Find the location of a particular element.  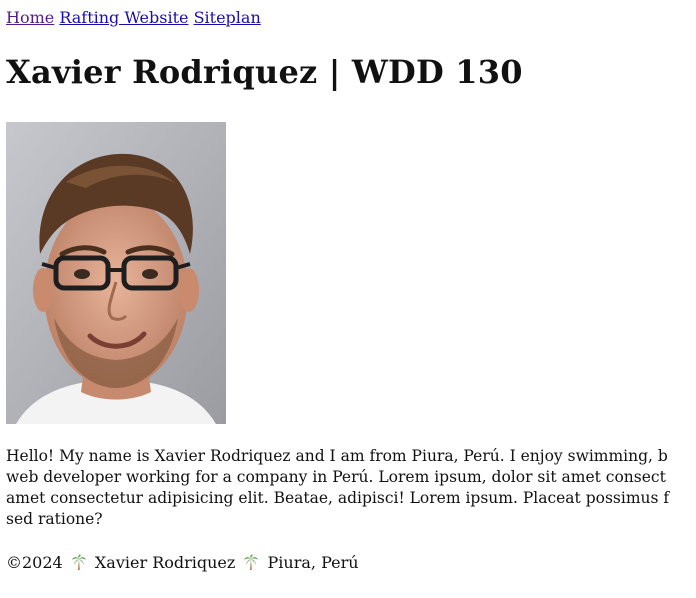

footer-copyright: ©2024 is located at coordinates (34, 562).